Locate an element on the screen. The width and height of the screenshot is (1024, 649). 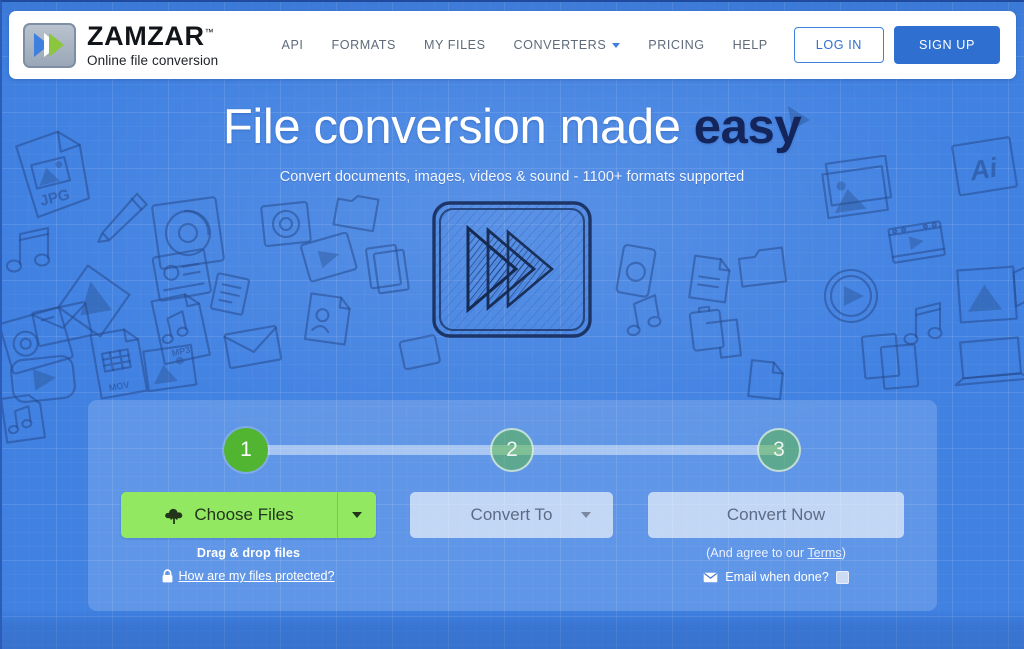
brand-name: ZAMZAR™ is located at coordinates (151, 35).